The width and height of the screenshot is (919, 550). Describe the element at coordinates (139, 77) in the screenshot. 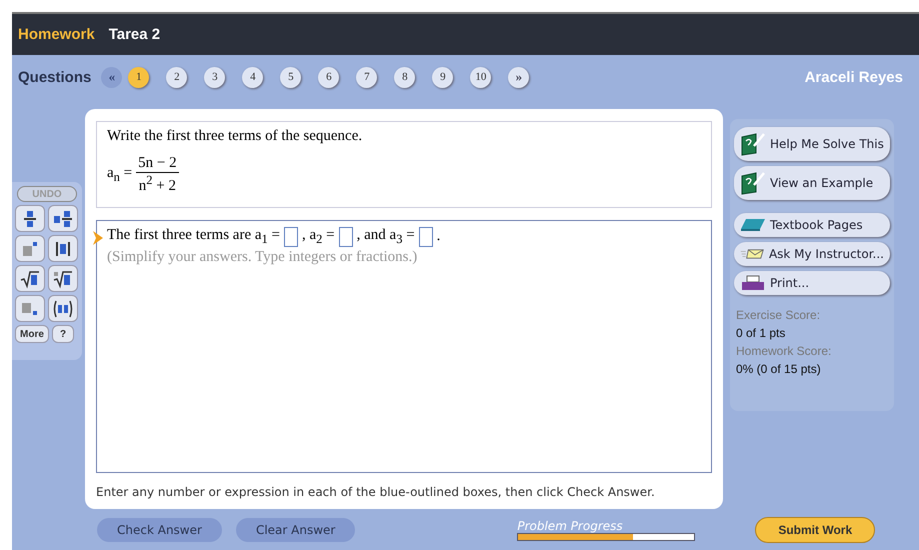

I see `question-number-button: 1` at that location.